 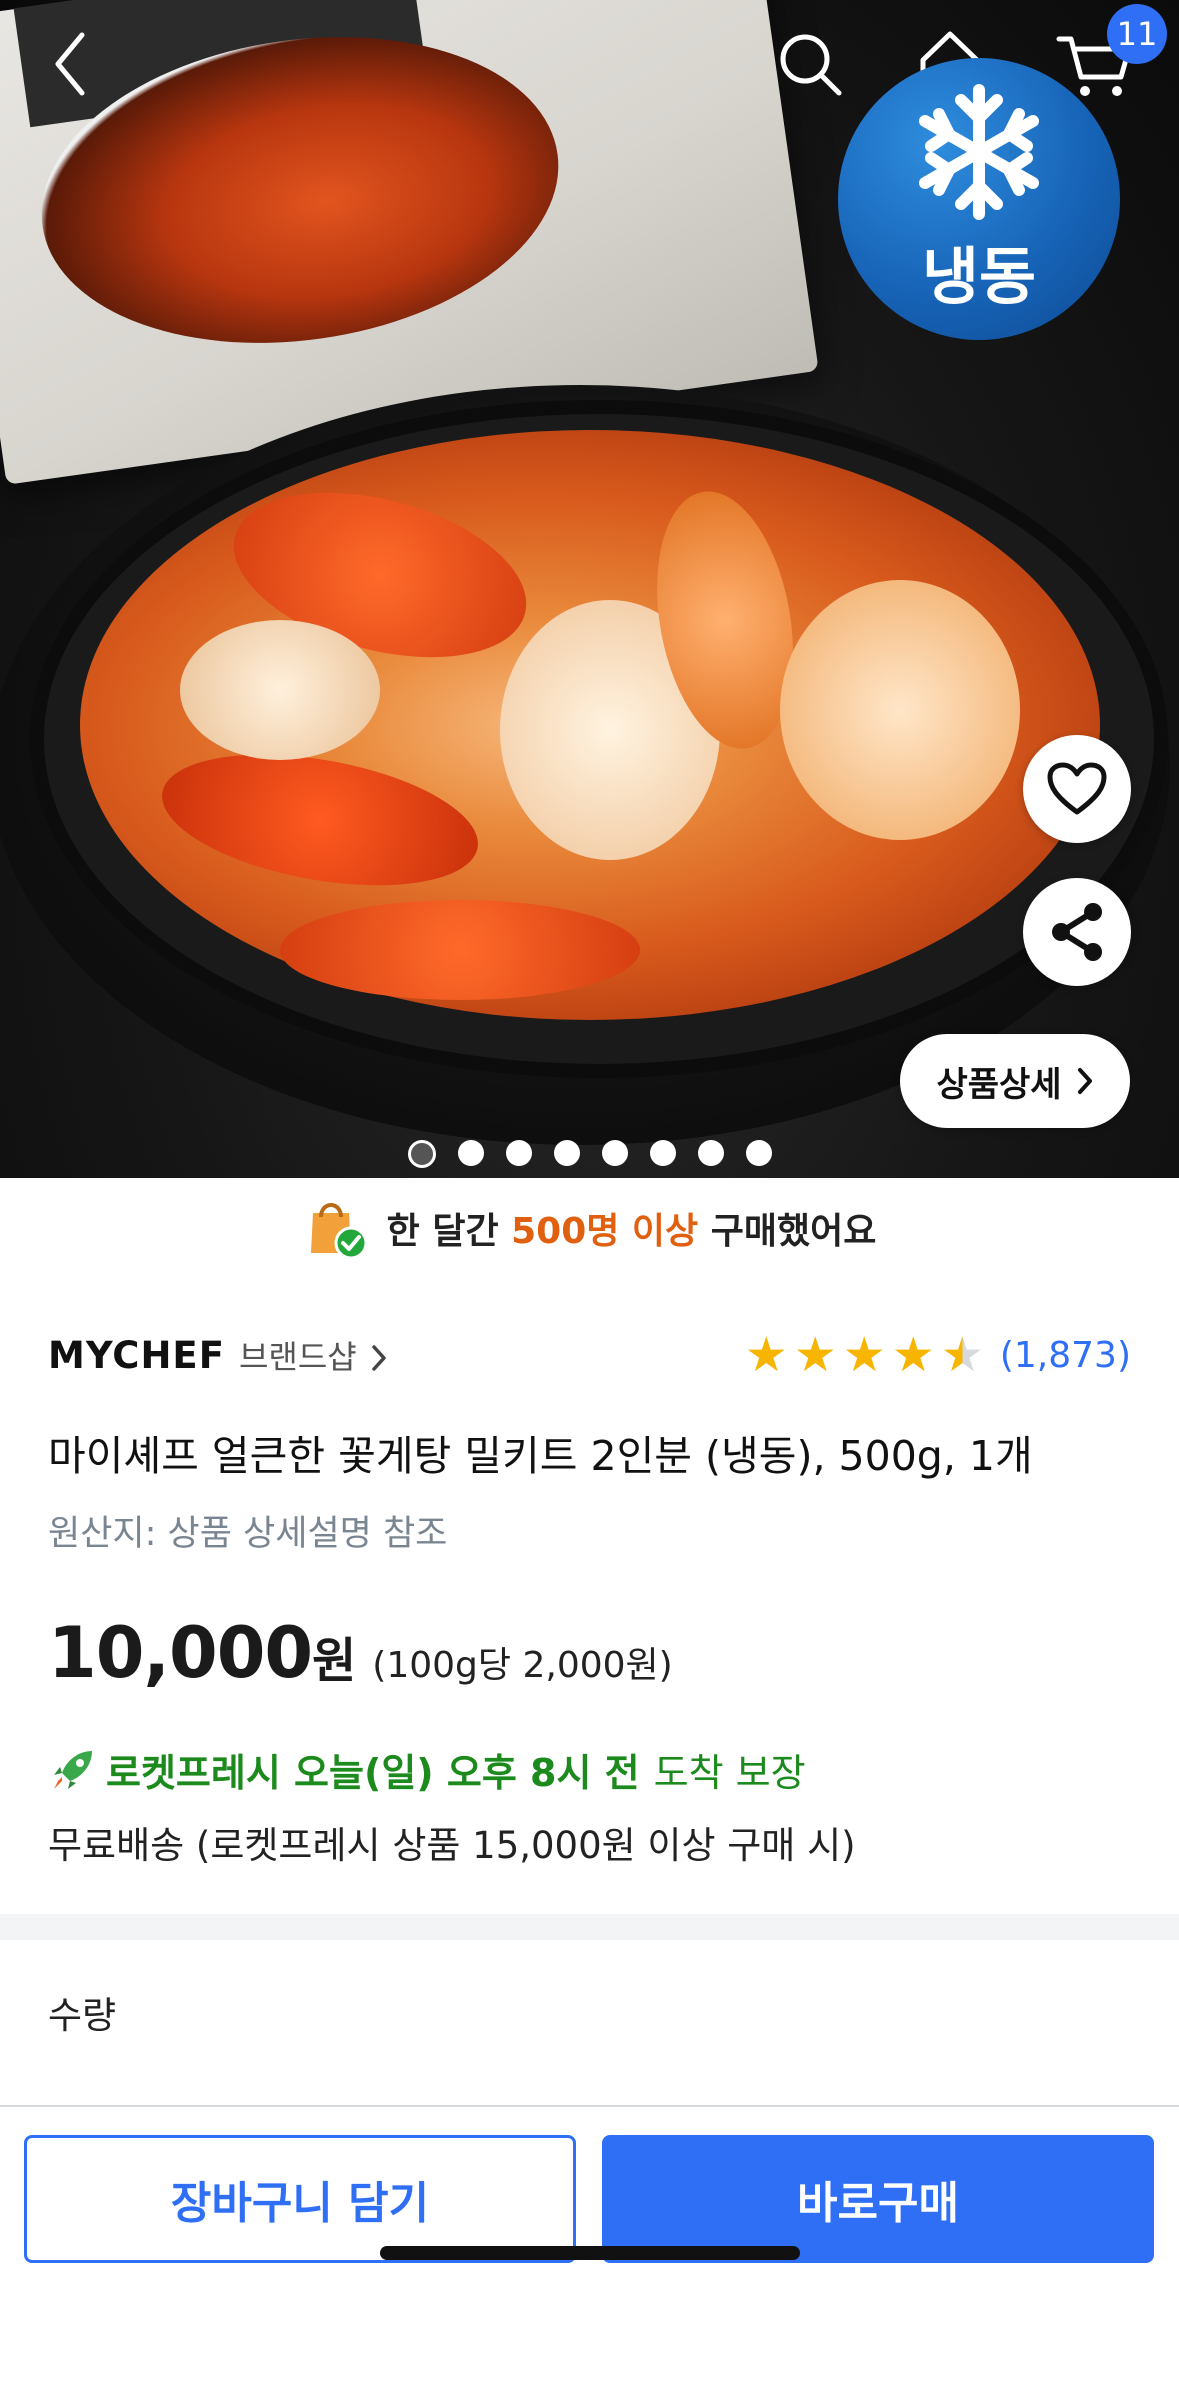 What do you see at coordinates (938, 1355) in the screenshot?
I see `rating: ★ ★ ★ ★ ★ (1,873)` at bounding box center [938, 1355].